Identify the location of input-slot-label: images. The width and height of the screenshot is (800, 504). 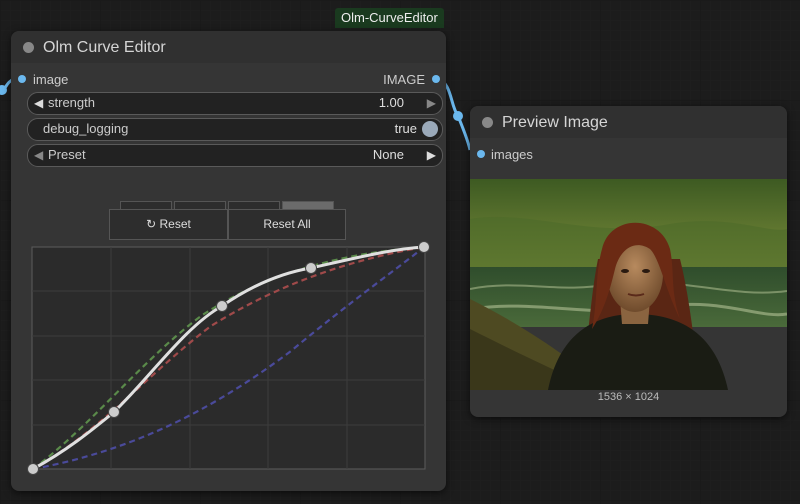
(512, 154).